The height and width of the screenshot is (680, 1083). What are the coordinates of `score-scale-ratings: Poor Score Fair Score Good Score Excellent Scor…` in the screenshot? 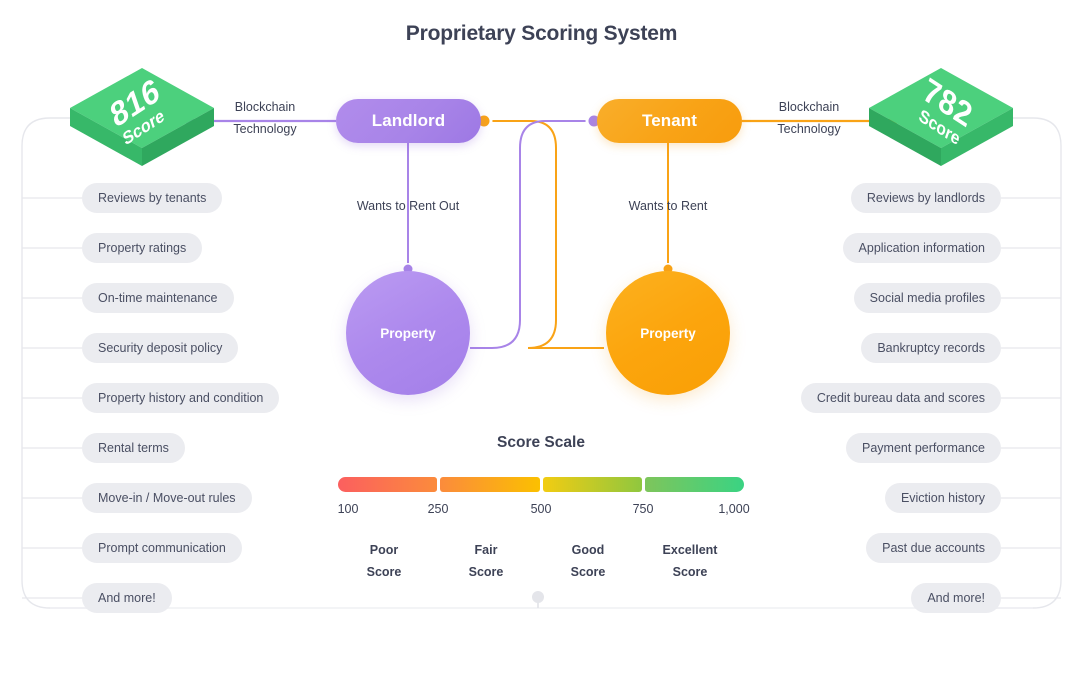 It's located at (541, 564).